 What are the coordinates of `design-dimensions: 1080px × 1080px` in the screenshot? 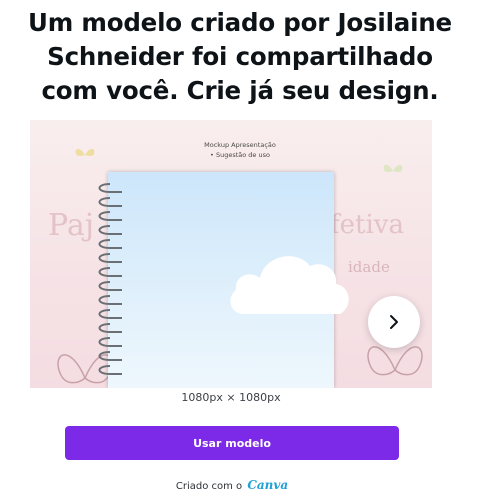 It's located at (231, 397).